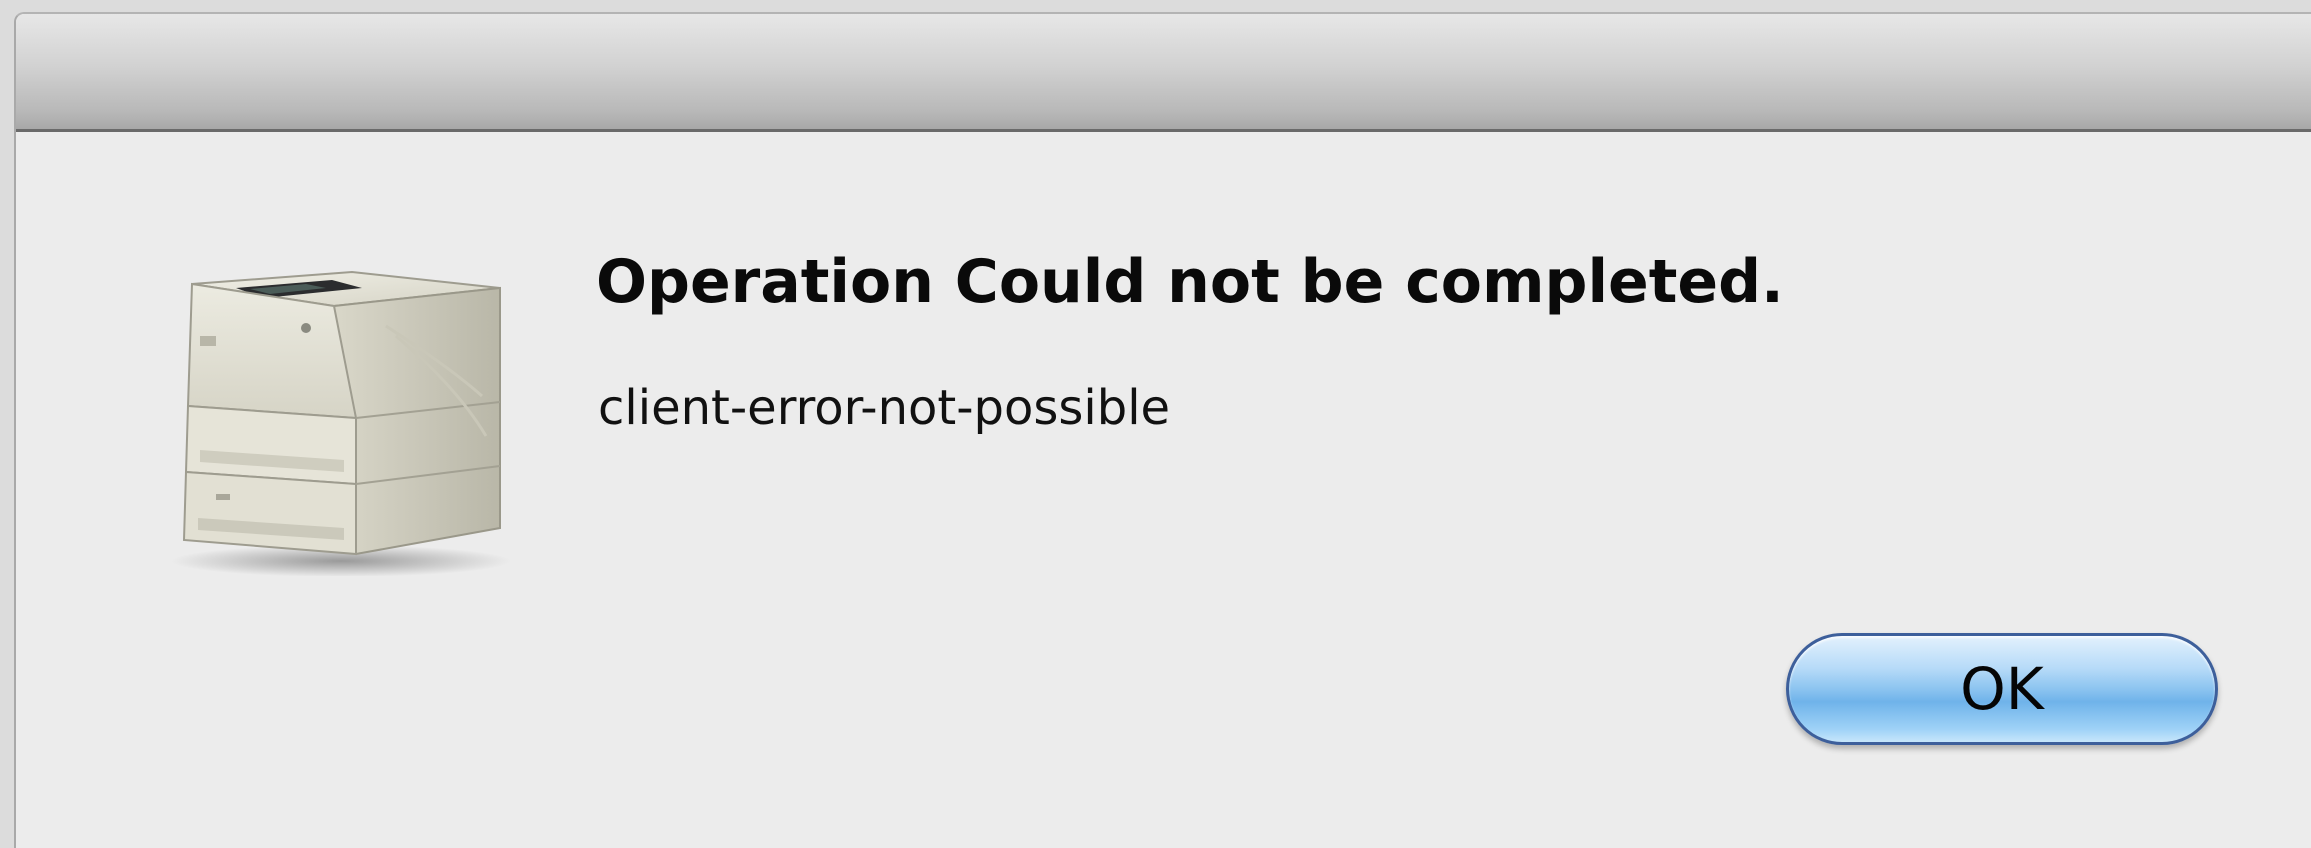 Image resolution: width=2311 pixels, height=848 pixels. I want to click on dialog-message: client-error-not-possible, so click(884, 408).